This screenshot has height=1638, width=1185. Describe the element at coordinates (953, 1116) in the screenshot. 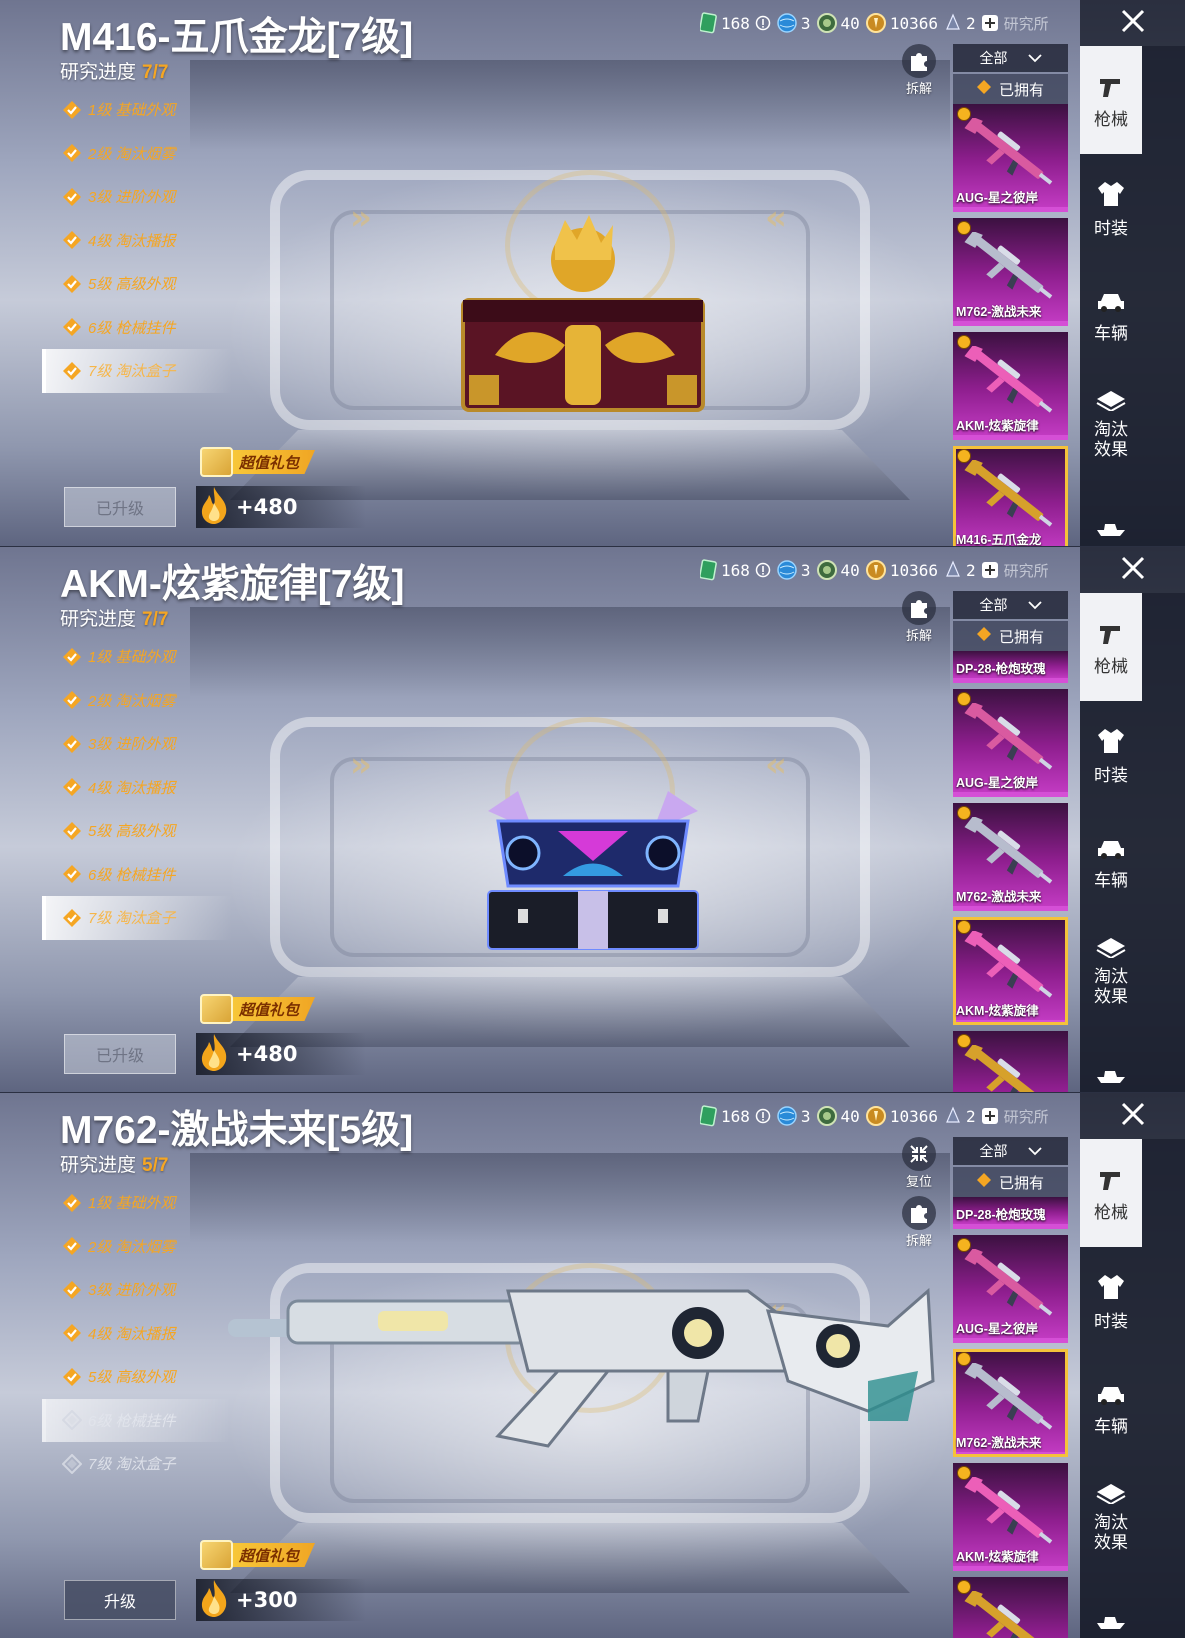

I see `crystal-icon` at that location.